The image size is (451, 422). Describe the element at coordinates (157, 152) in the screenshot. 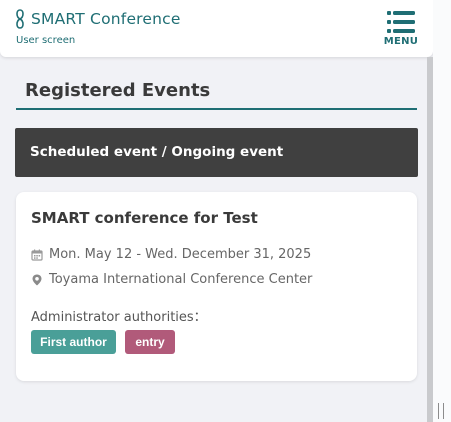

I see `event-status-label: Scheduled event / Ongoing event` at that location.